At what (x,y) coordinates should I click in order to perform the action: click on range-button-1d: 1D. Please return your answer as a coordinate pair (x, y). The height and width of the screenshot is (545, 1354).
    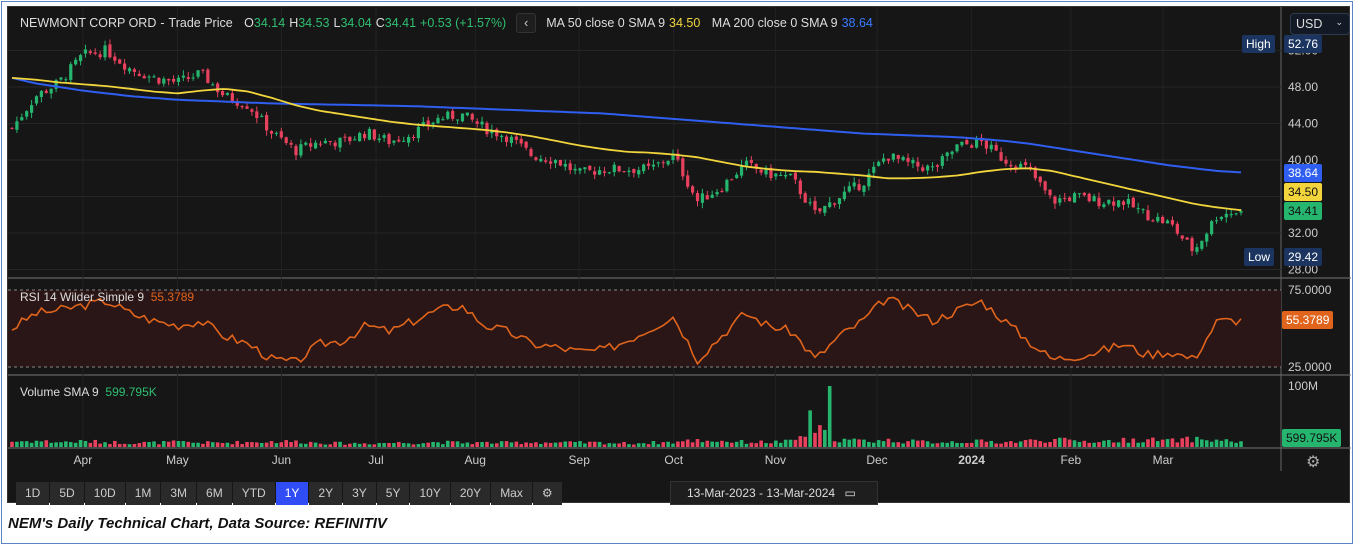
    Looking at the image, I should click on (33, 493).